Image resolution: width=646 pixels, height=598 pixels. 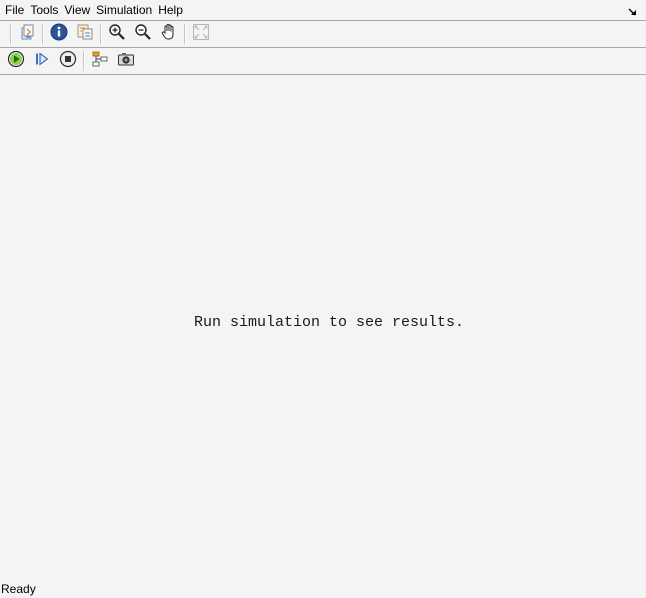 What do you see at coordinates (323, 10) in the screenshot?
I see `menu-bar: File Tools View Simulation Help` at bounding box center [323, 10].